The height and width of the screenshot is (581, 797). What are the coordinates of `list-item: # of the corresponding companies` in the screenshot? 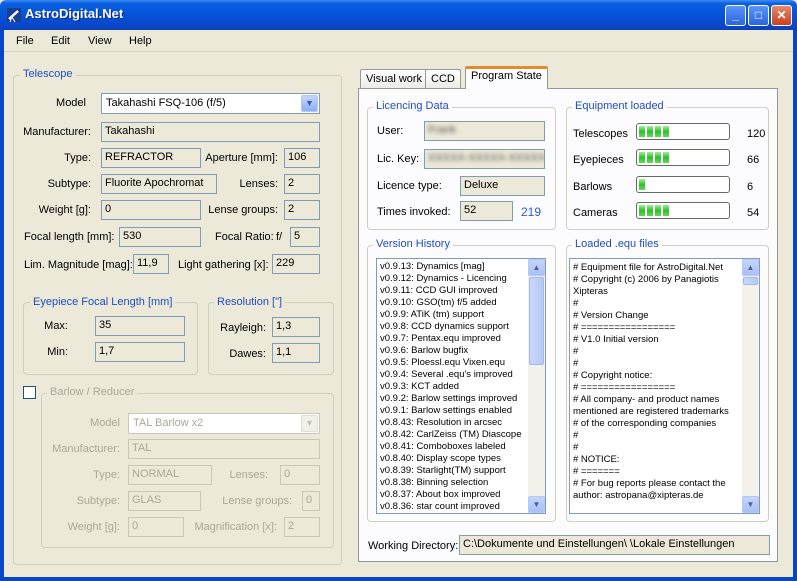 It's located at (657, 424).